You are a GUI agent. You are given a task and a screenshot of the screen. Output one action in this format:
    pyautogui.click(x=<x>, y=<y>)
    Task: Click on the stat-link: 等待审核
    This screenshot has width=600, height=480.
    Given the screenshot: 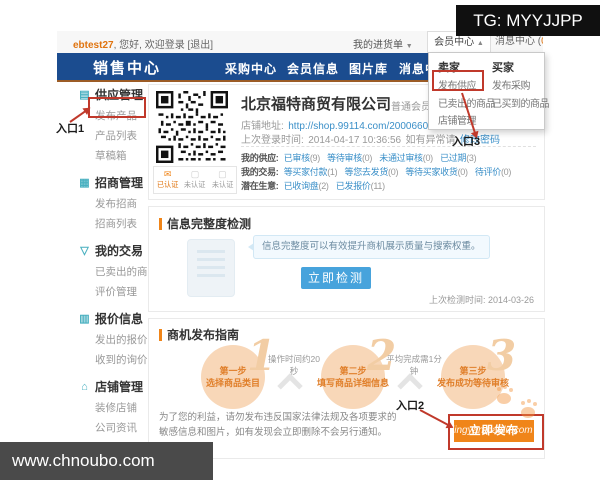 What is the action you would take?
    pyautogui.click(x=344, y=158)
    